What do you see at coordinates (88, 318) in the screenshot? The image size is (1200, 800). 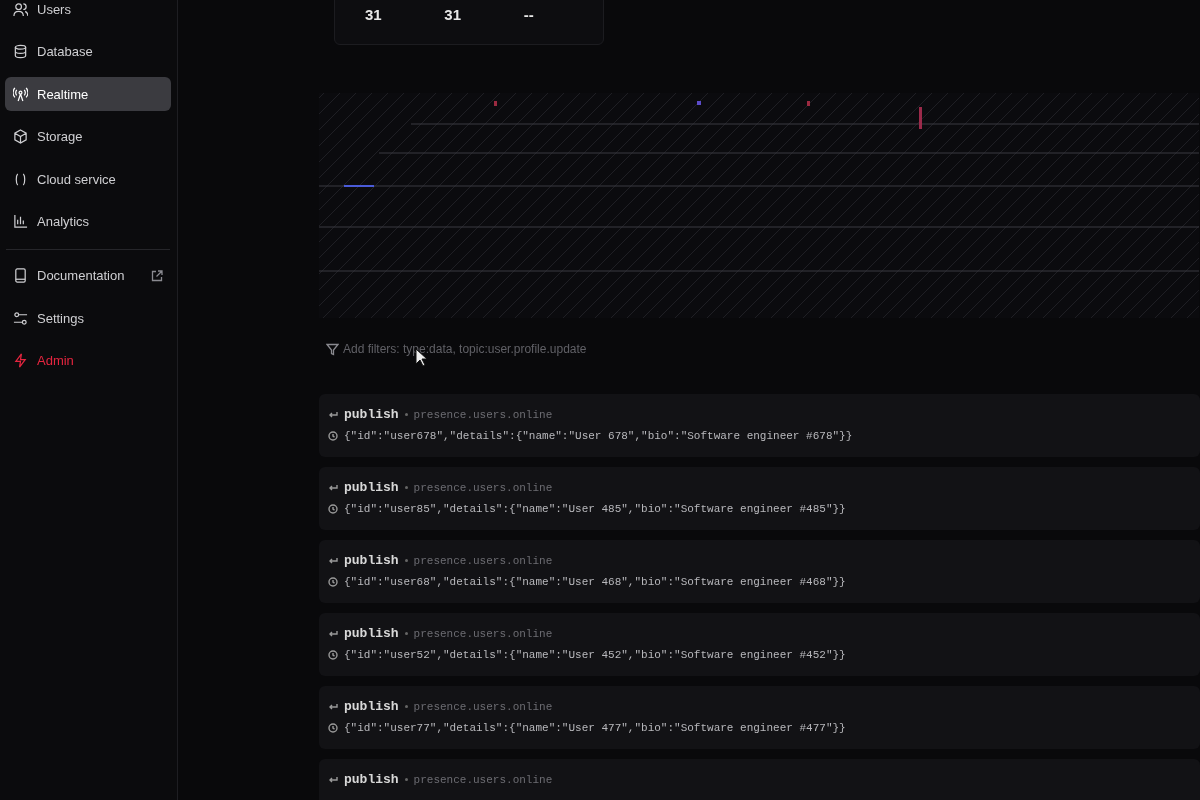 I see `sidebar-item: Settings` at bounding box center [88, 318].